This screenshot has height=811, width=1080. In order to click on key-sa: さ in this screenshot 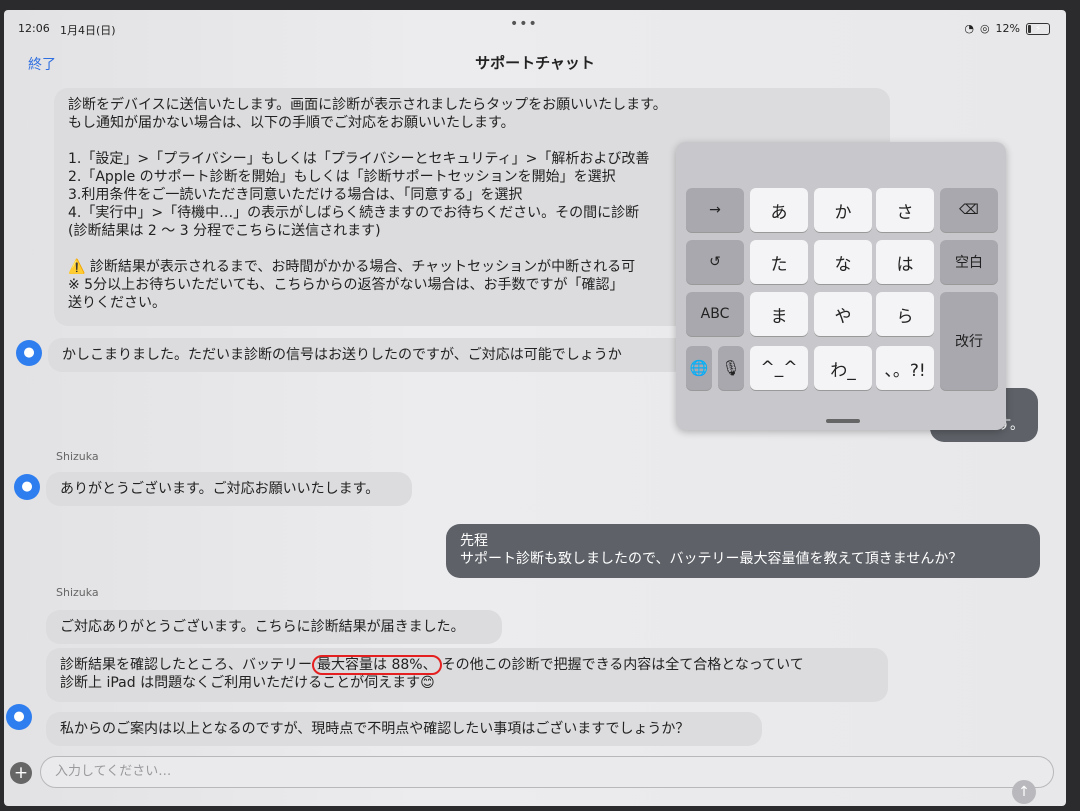, I will do `click(905, 210)`.